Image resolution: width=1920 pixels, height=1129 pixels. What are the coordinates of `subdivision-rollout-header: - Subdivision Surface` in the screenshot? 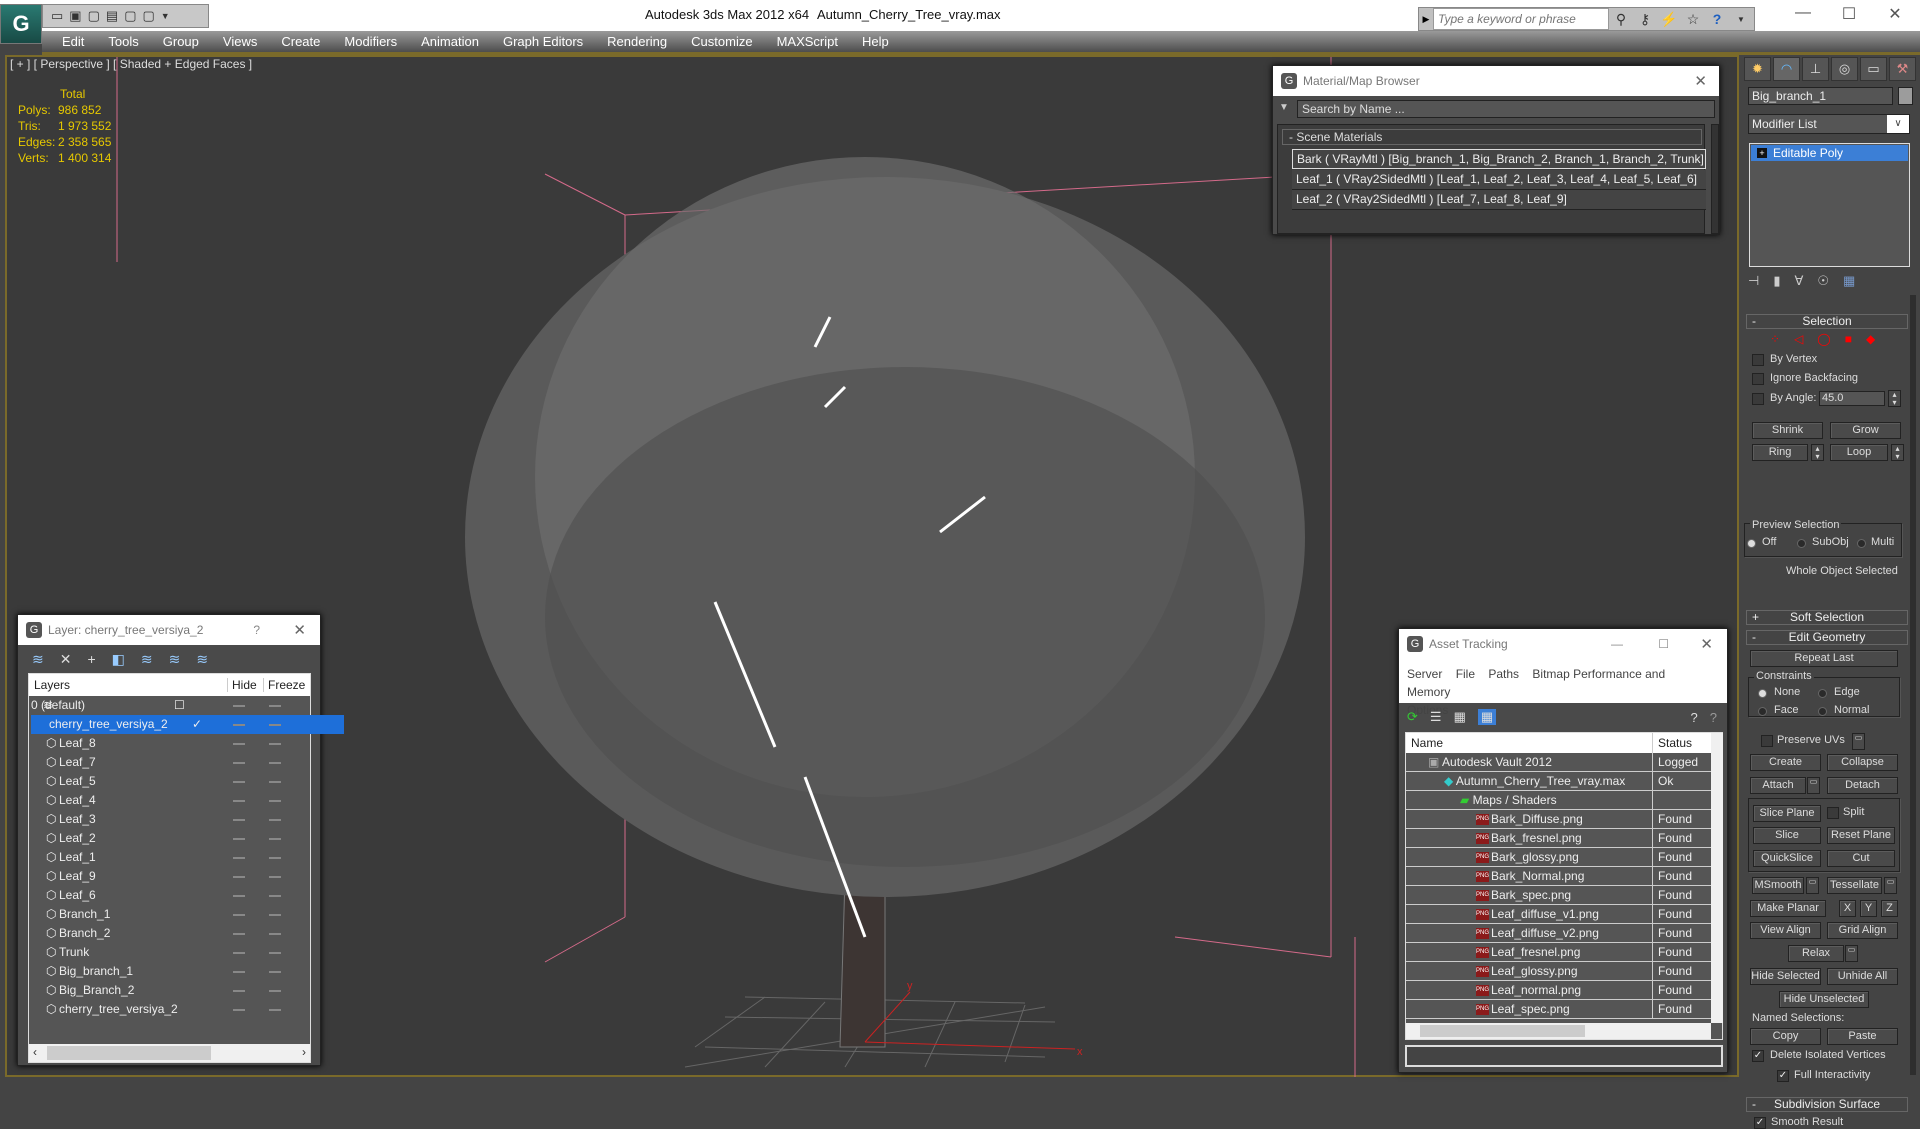 It's located at (1827, 1104).